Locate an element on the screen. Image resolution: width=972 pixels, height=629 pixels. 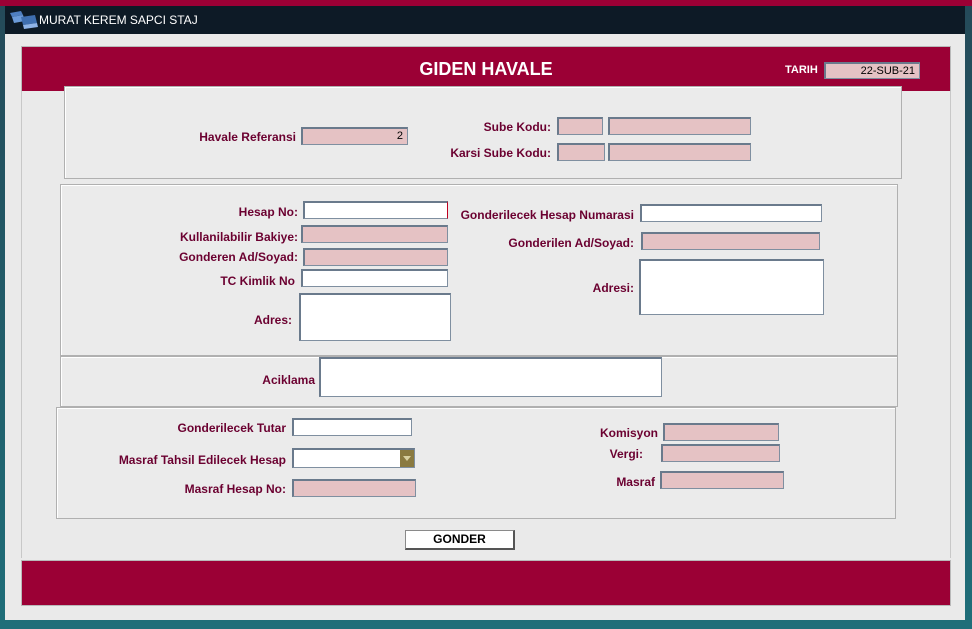
havale-ref-field: 2 is located at coordinates (354, 136).